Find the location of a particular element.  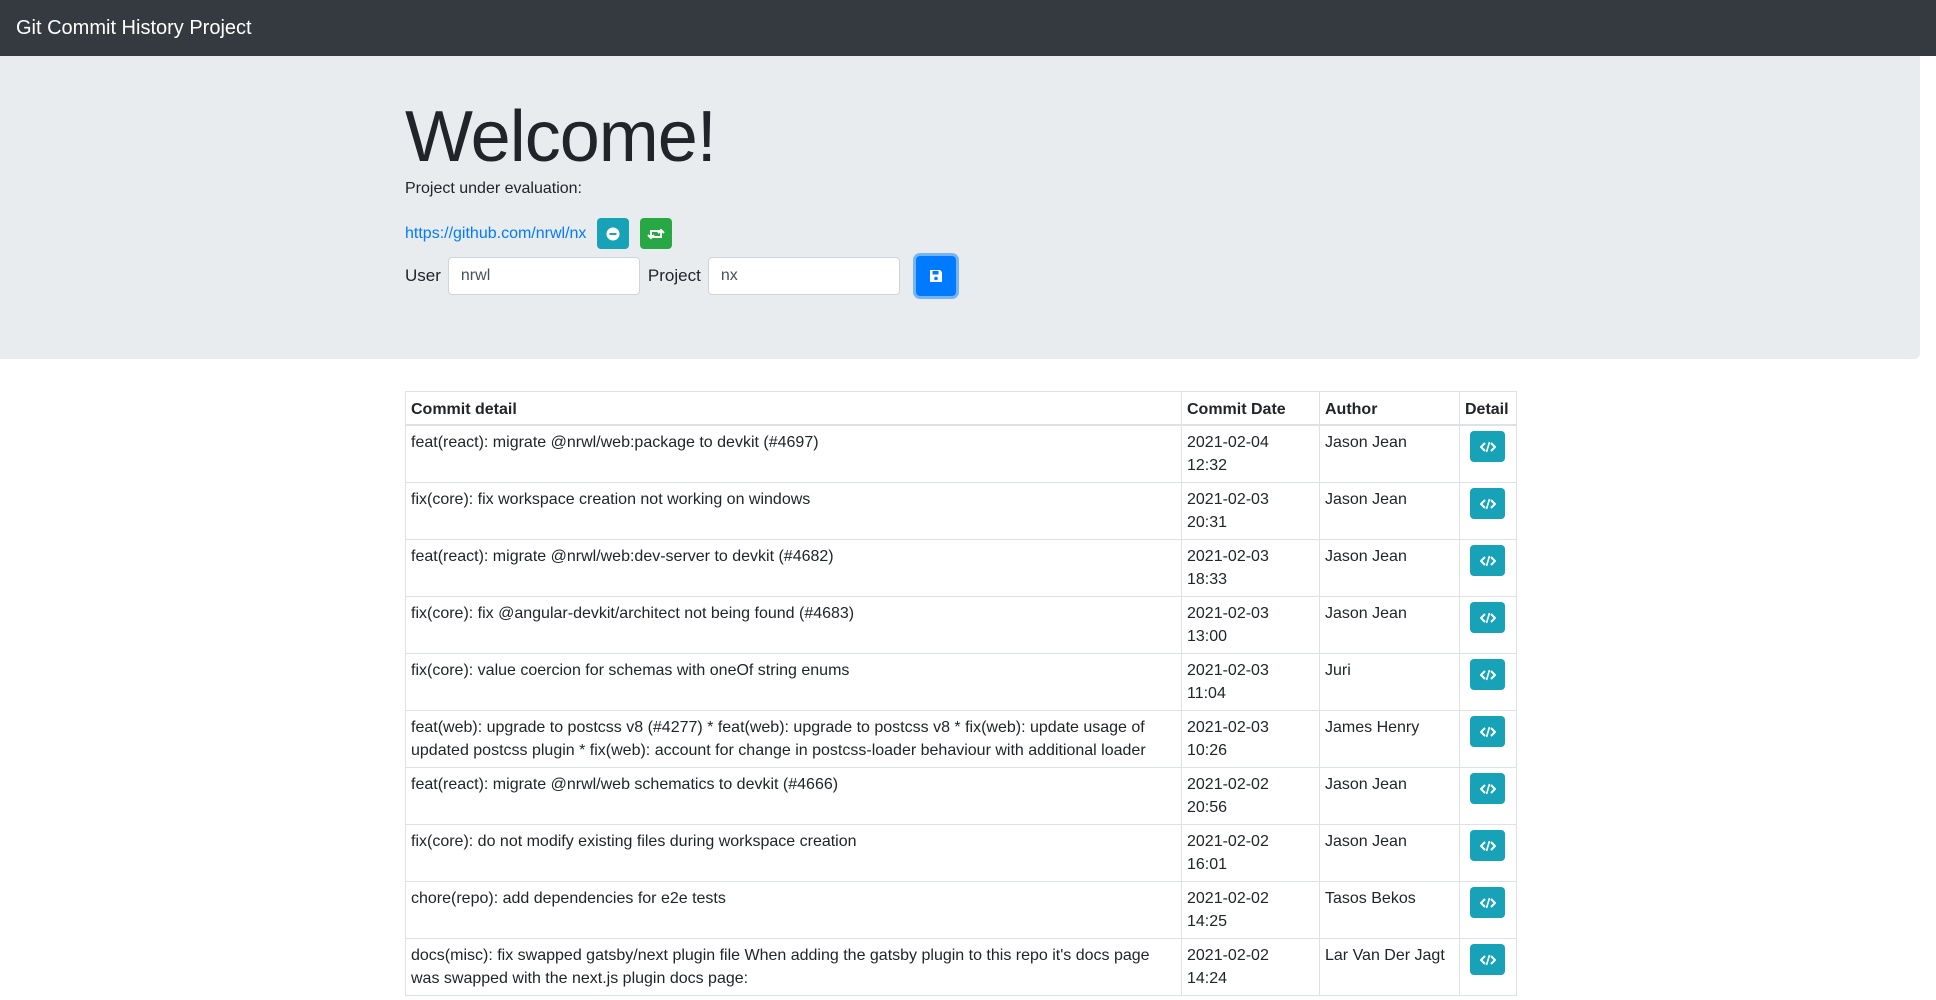

commit-author: Lar Van Der Jagt is located at coordinates (1385, 955).